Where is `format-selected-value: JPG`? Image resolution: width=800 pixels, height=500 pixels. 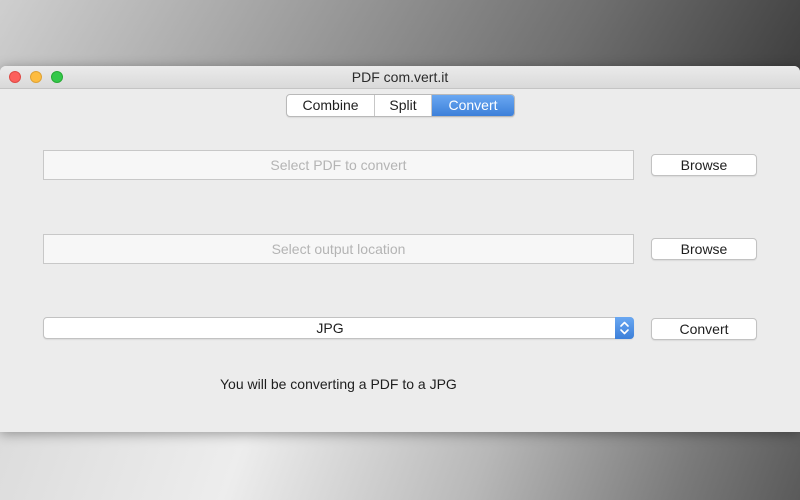 format-selected-value: JPG is located at coordinates (330, 328).